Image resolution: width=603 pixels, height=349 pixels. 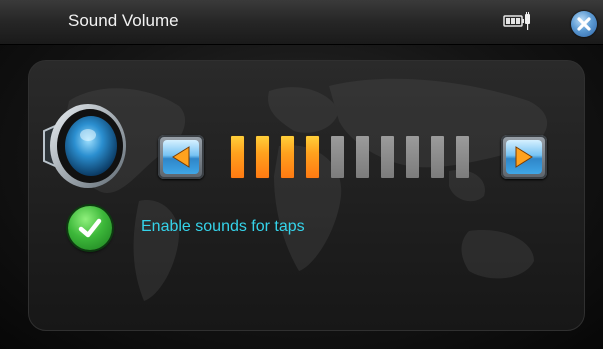 I want to click on battery-charging-icon, so click(x=516, y=21).